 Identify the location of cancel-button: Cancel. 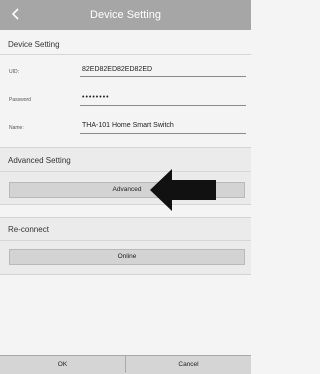
(188, 364).